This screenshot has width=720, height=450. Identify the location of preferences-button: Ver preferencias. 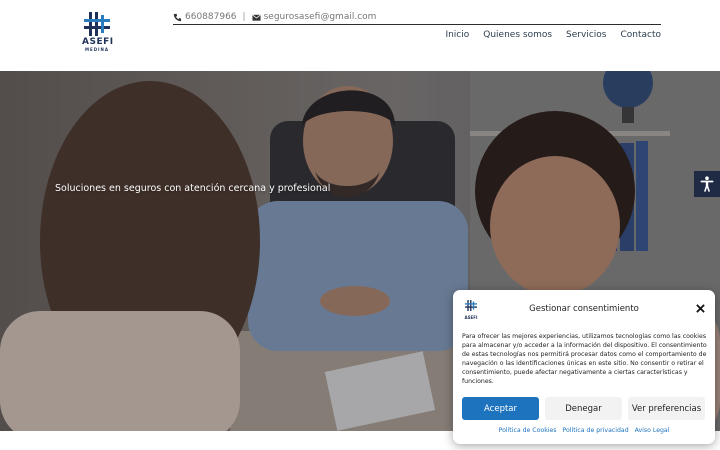
(666, 408).